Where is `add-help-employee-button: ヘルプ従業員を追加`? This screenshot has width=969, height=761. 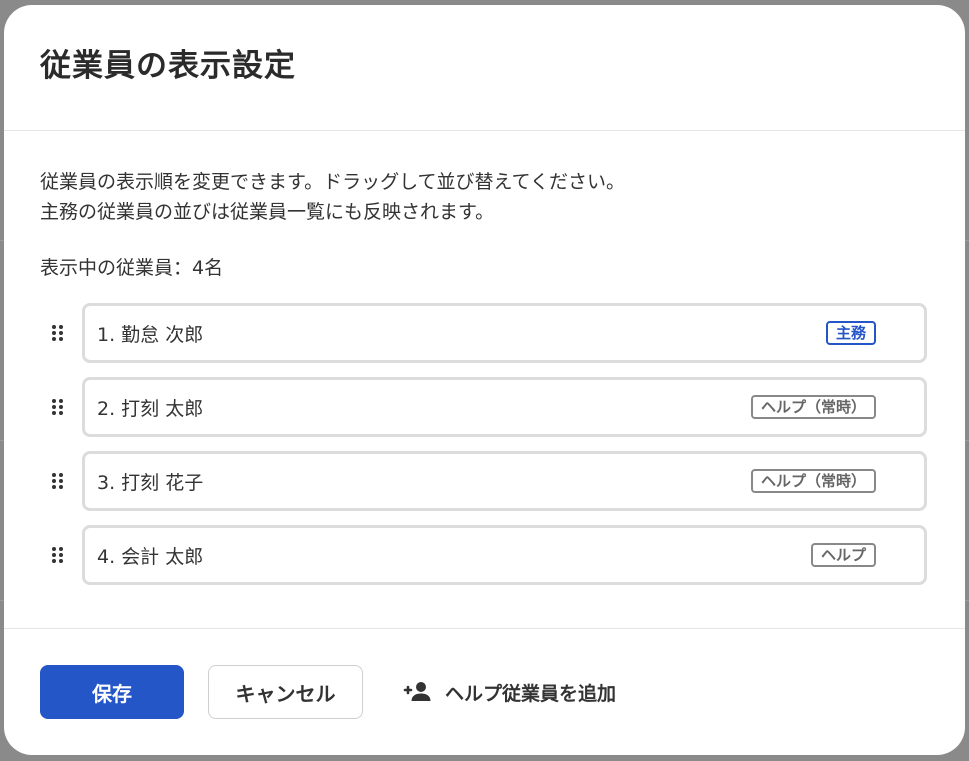 add-help-employee-button: ヘルプ従業員を追加 is located at coordinates (508, 692).